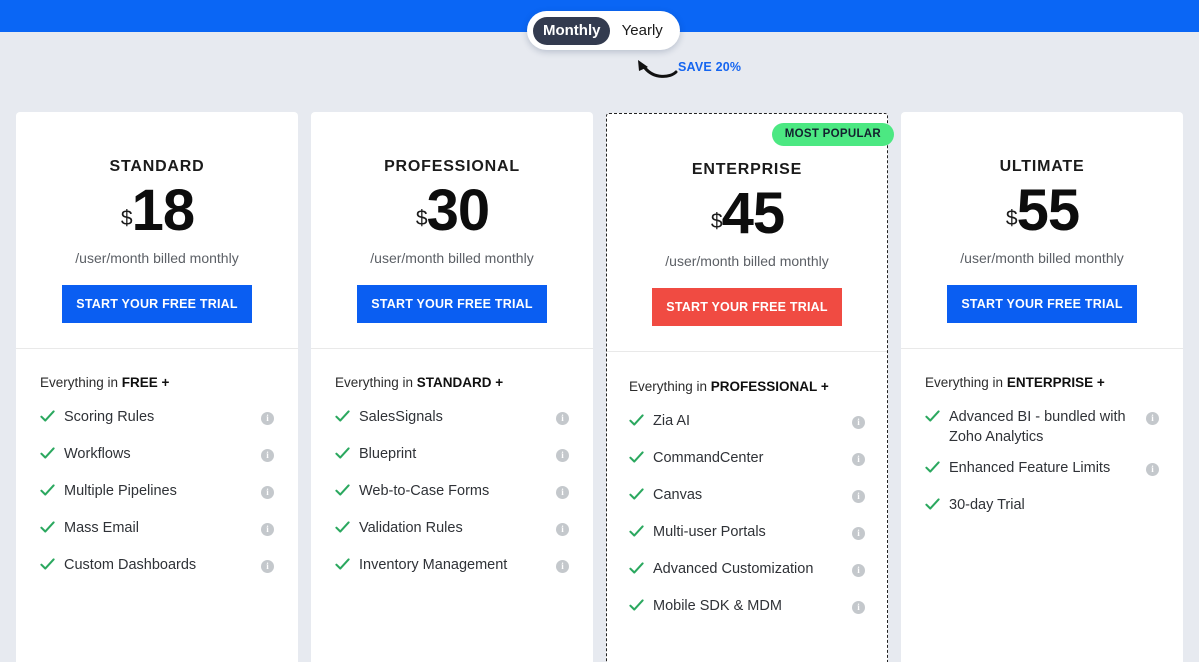  Describe the element at coordinates (452, 418) in the screenshot. I see `feature-row: SalesSignals i` at that location.